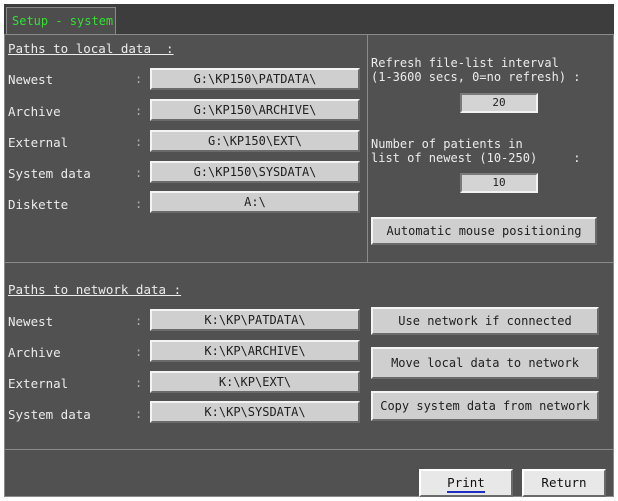 The image size is (618, 501). Describe the element at coordinates (255, 141) in the screenshot. I see `local-external-path-button: G:\KP150\EXT\` at that location.